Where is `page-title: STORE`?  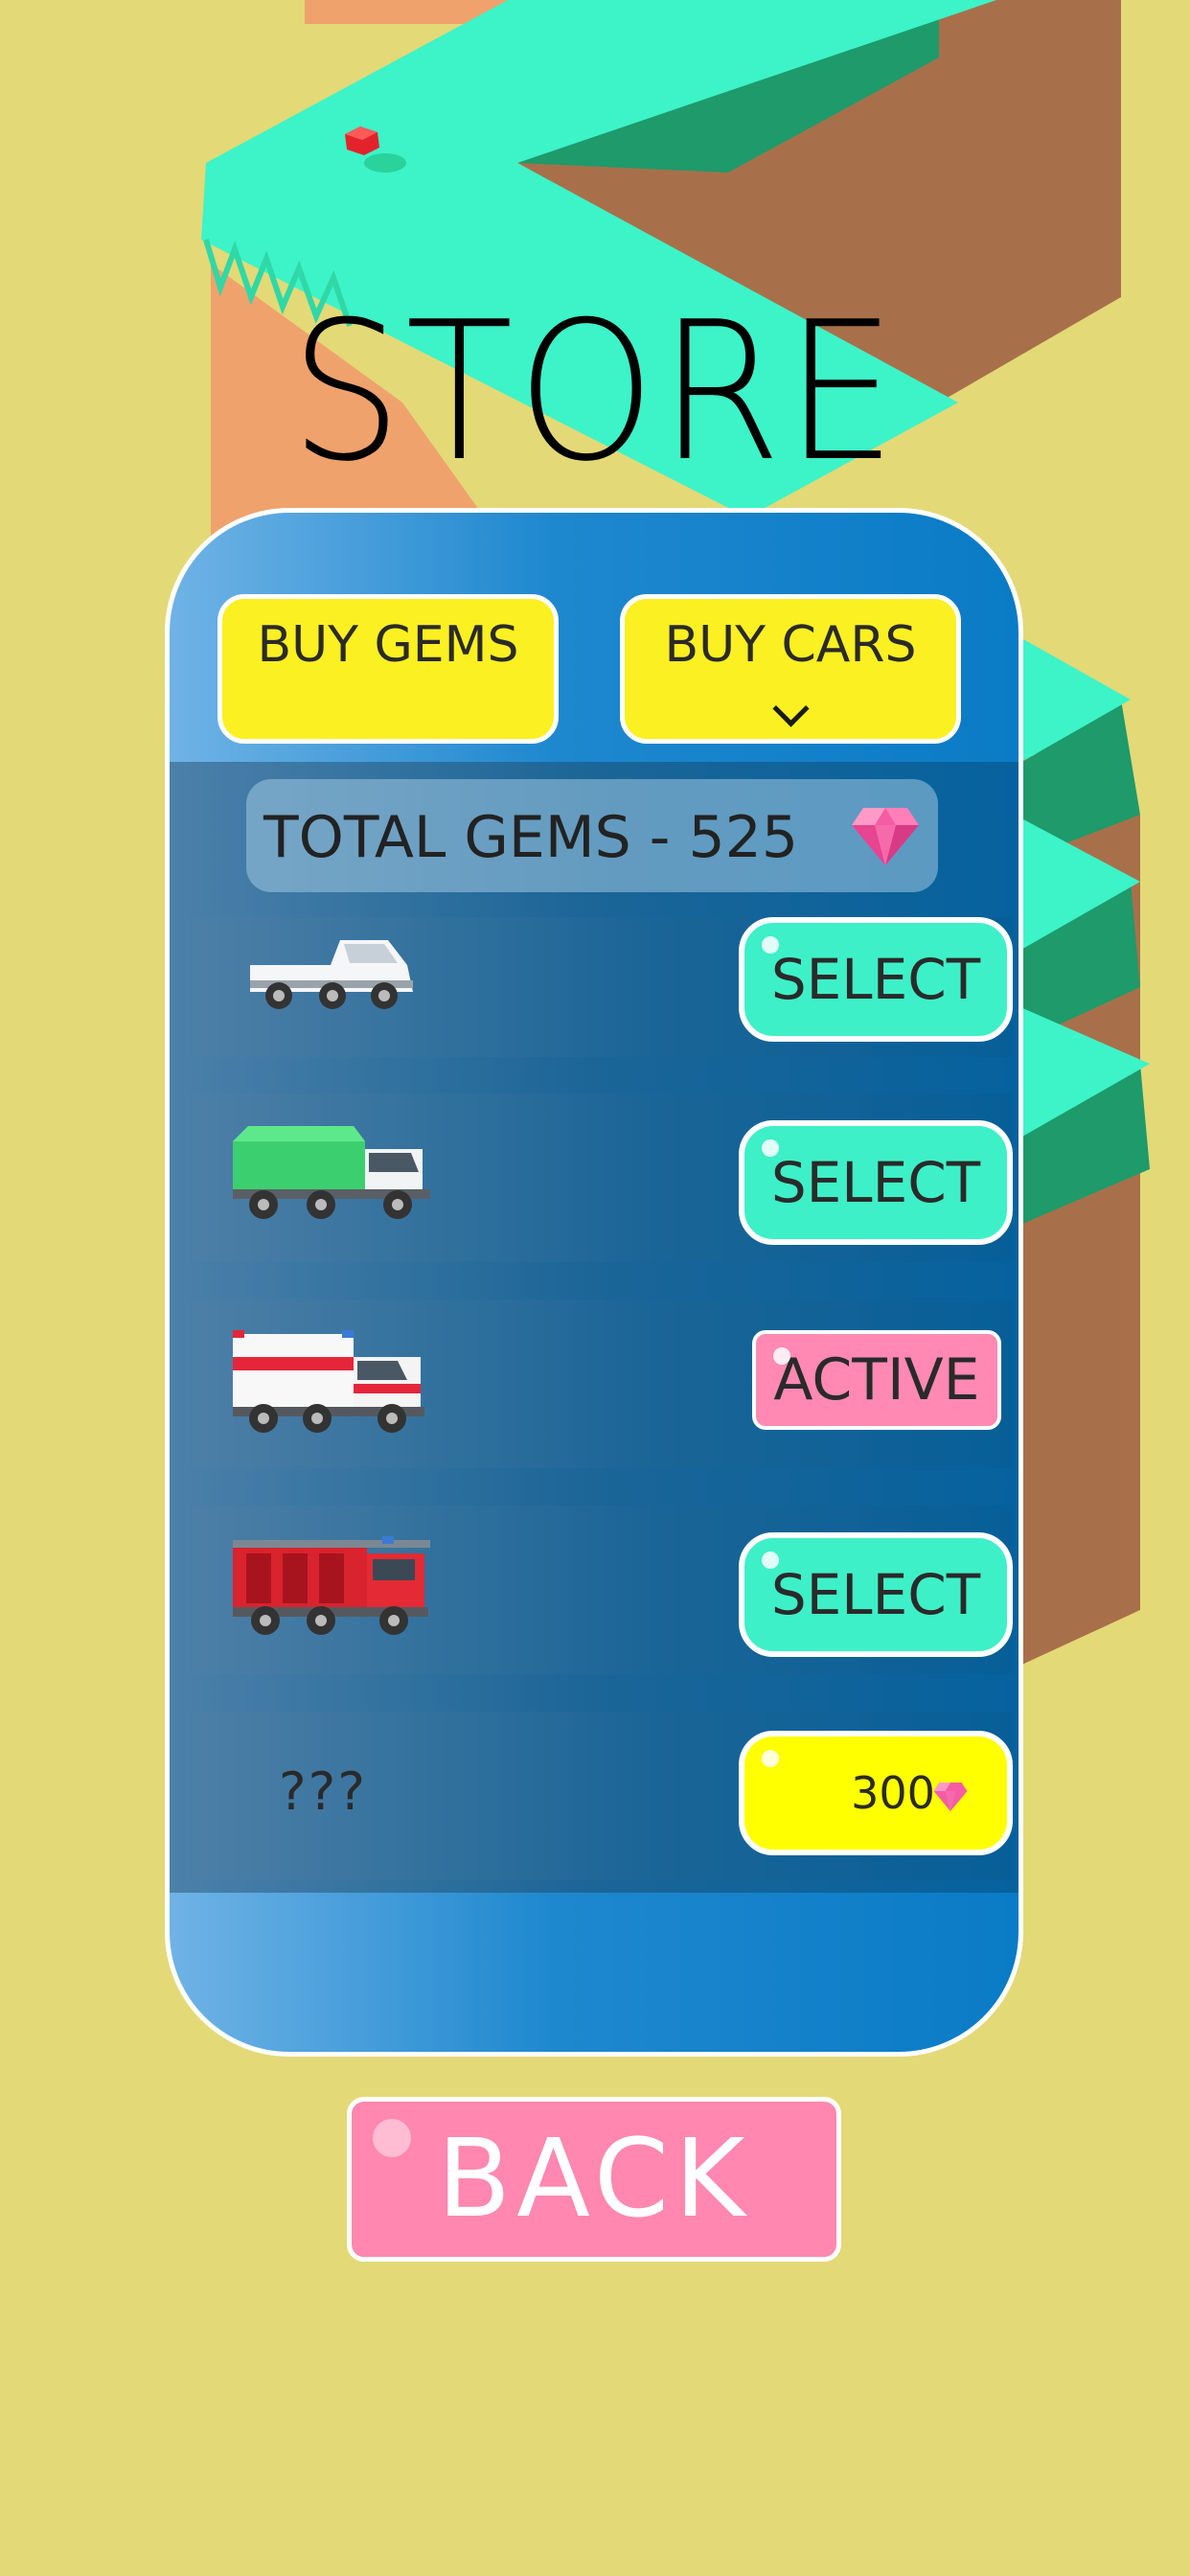 page-title: STORE is located at coordinates (595, 392).